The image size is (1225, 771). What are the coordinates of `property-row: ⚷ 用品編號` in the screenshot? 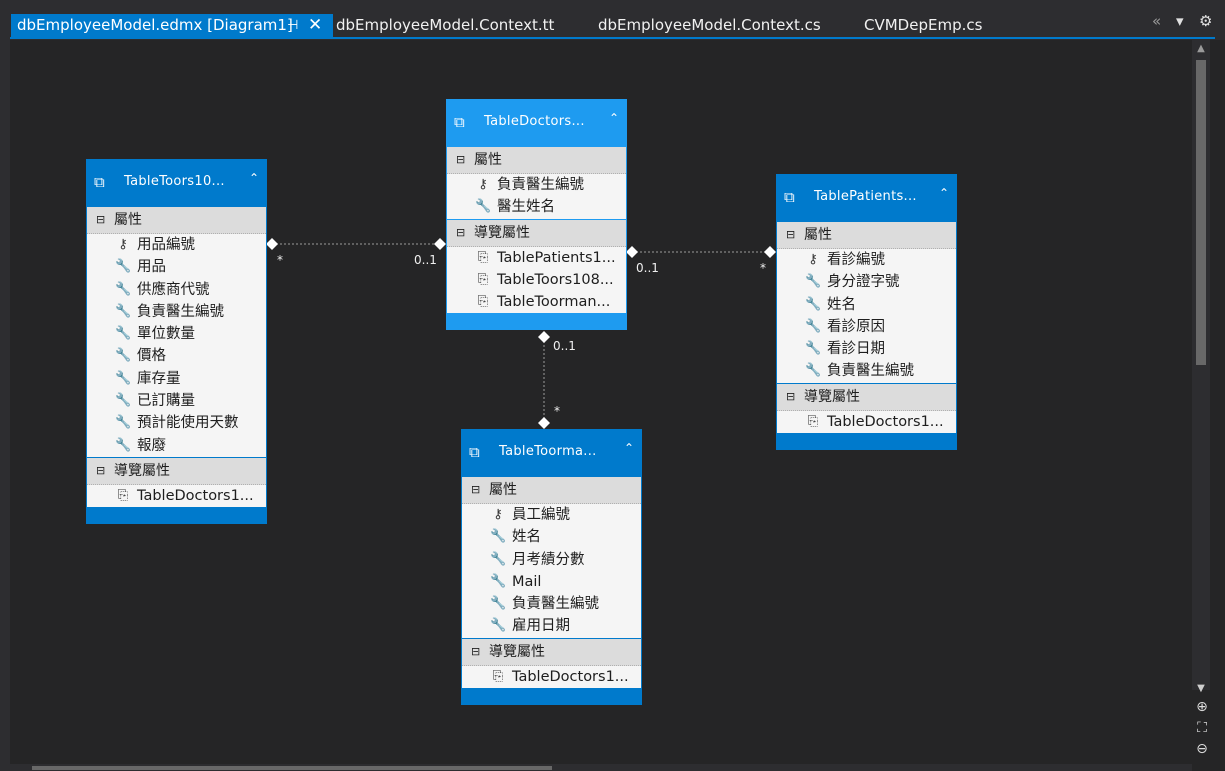 It's located at (176, 245).